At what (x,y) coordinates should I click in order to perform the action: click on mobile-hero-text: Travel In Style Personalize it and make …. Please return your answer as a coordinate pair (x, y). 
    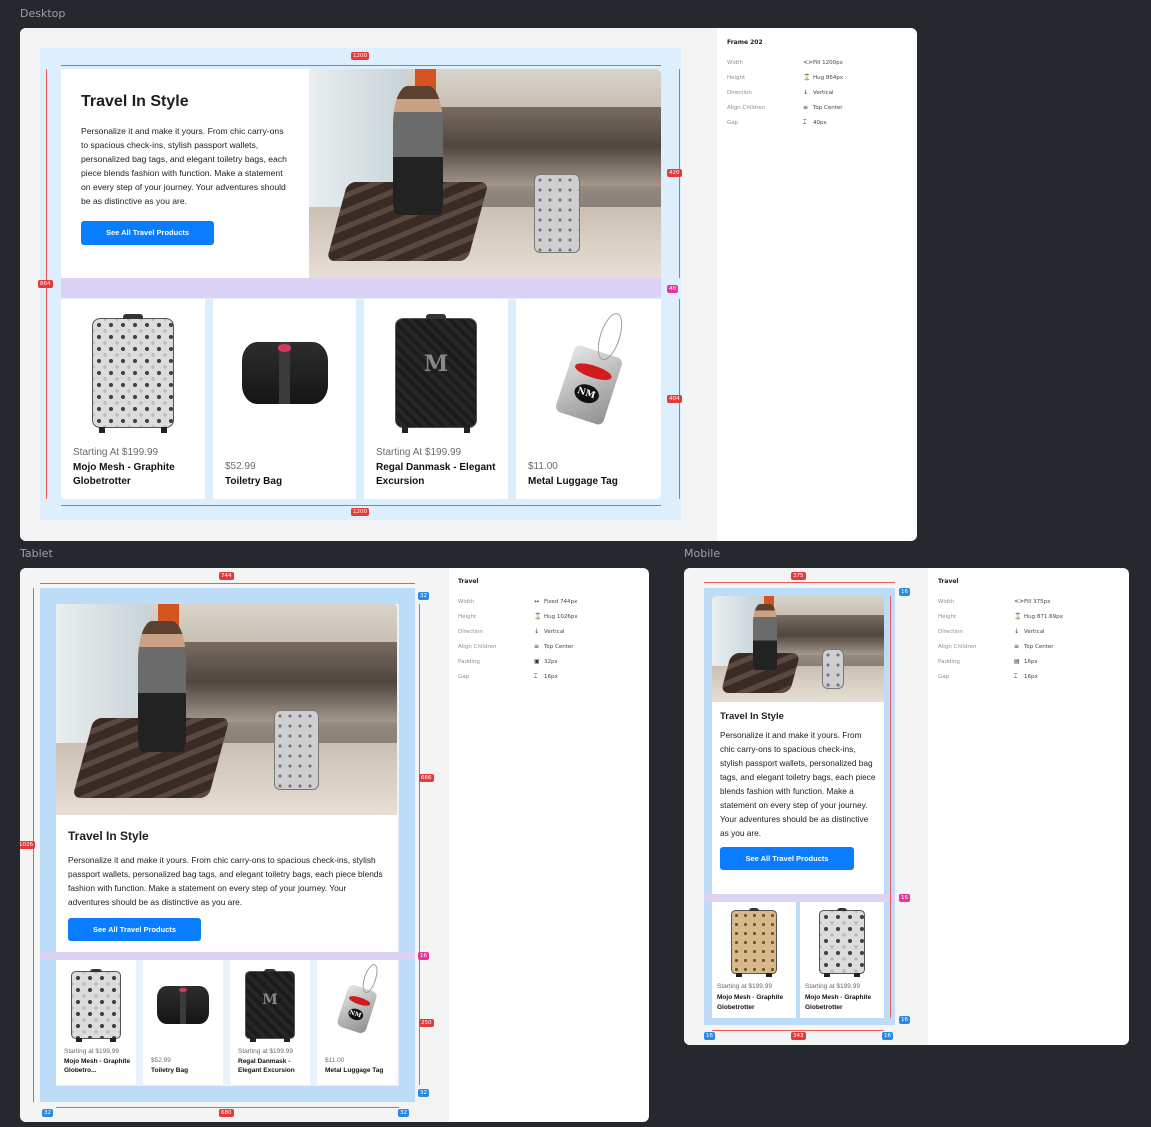
    Looking at the image, I should click on (798, 798).